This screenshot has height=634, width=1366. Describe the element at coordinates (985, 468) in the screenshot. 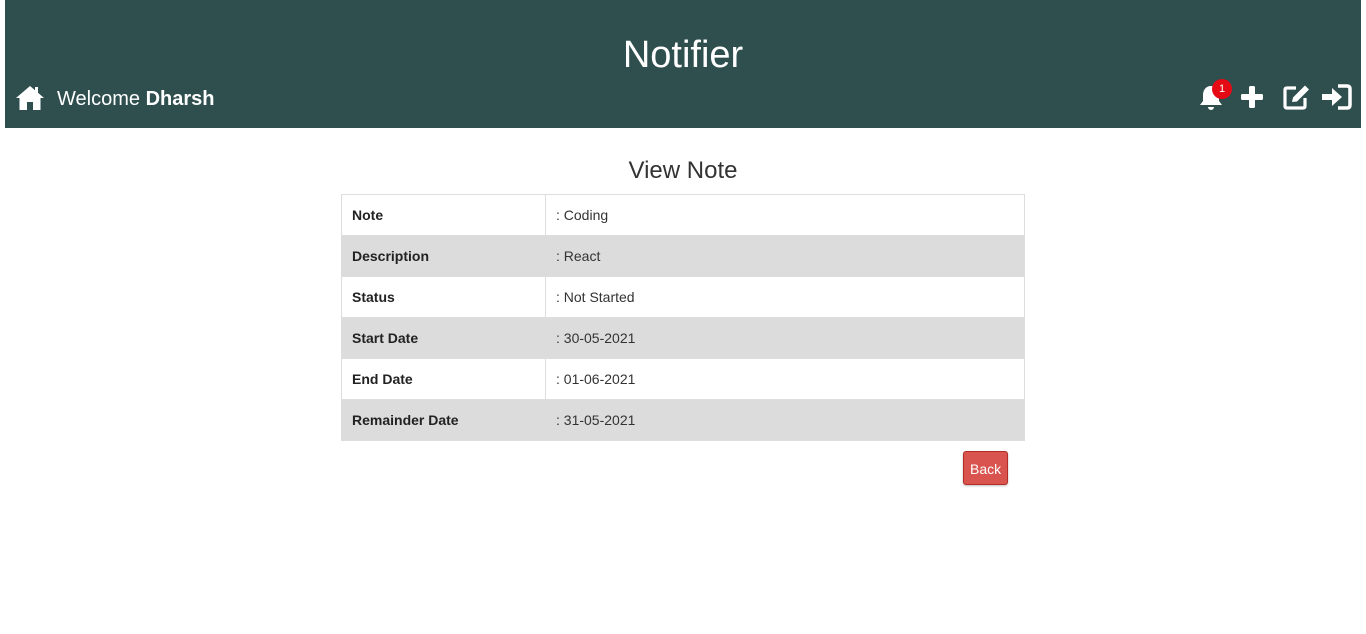

I see `back-button: Back` at that location.